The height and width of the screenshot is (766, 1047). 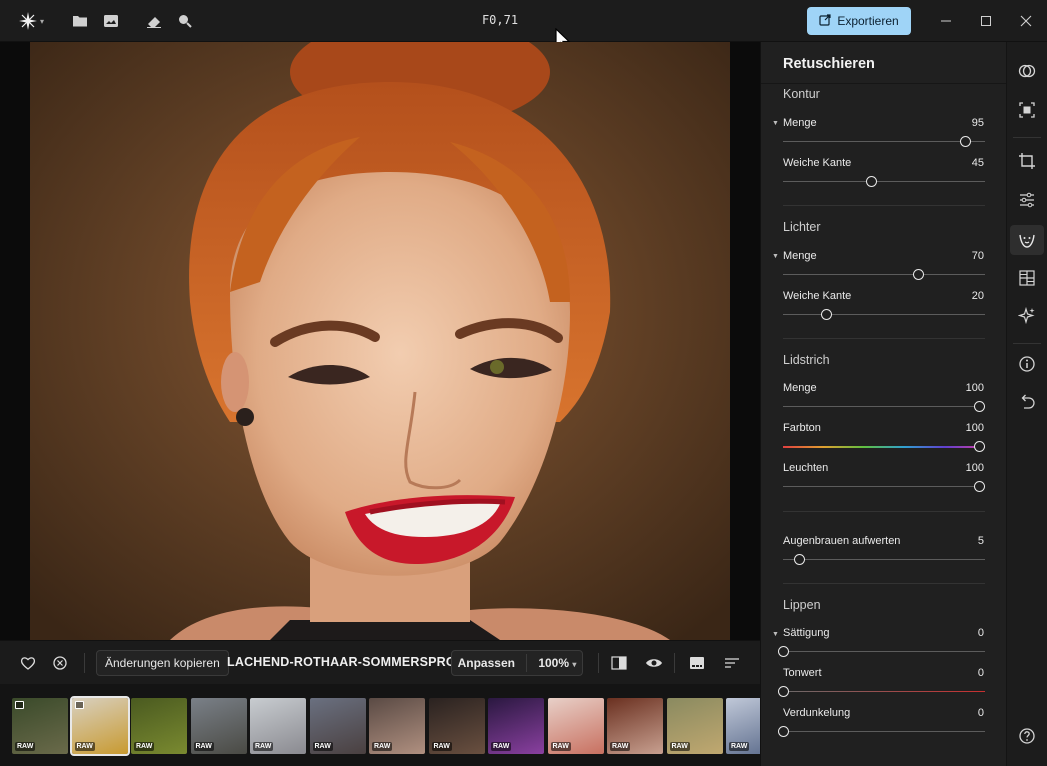 What do you see at coordinates (1027, 240) in the screenshot?
I see `retouch-face-icon` at bounding box center [1027, 240].